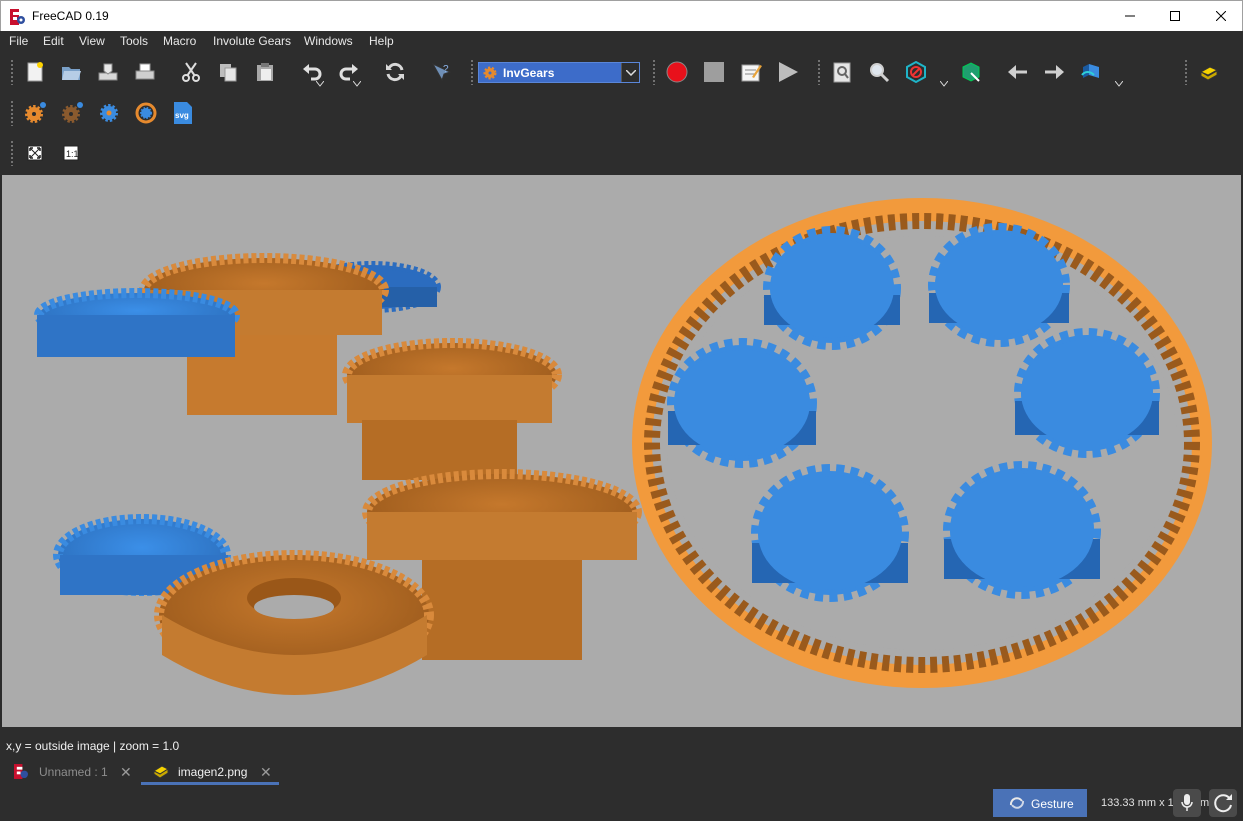 The height and width of the screenshot is (821, 1243). Describe the element at coordinates (1092, 72) in the screenshot. I see `std-views-icon` at that location.